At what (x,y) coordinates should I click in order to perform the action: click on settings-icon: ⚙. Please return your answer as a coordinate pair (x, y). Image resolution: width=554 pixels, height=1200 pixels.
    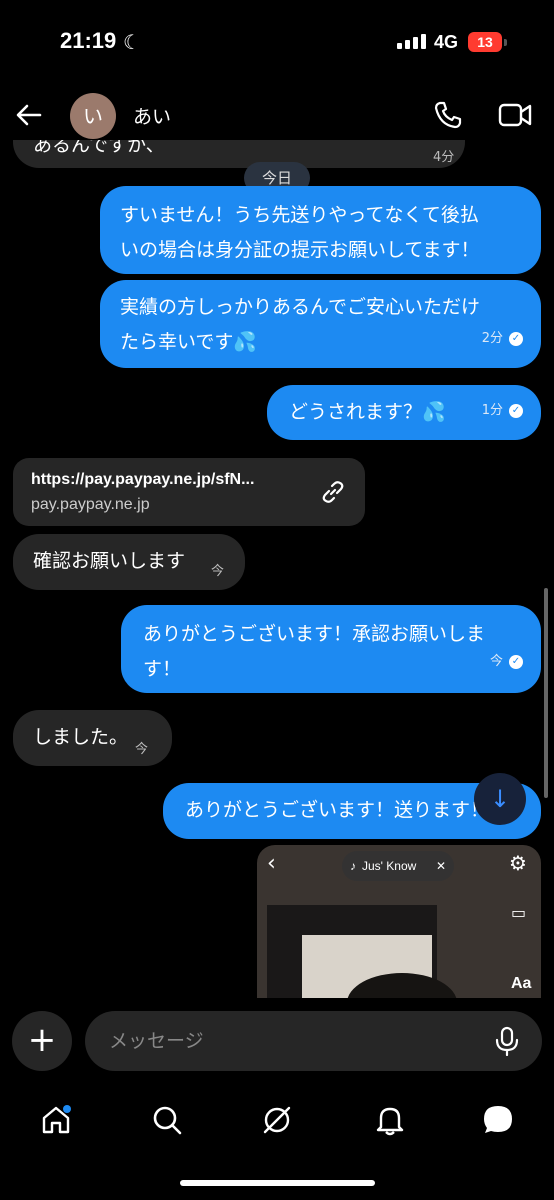
    Looking at the image, I should click on (518, 863).